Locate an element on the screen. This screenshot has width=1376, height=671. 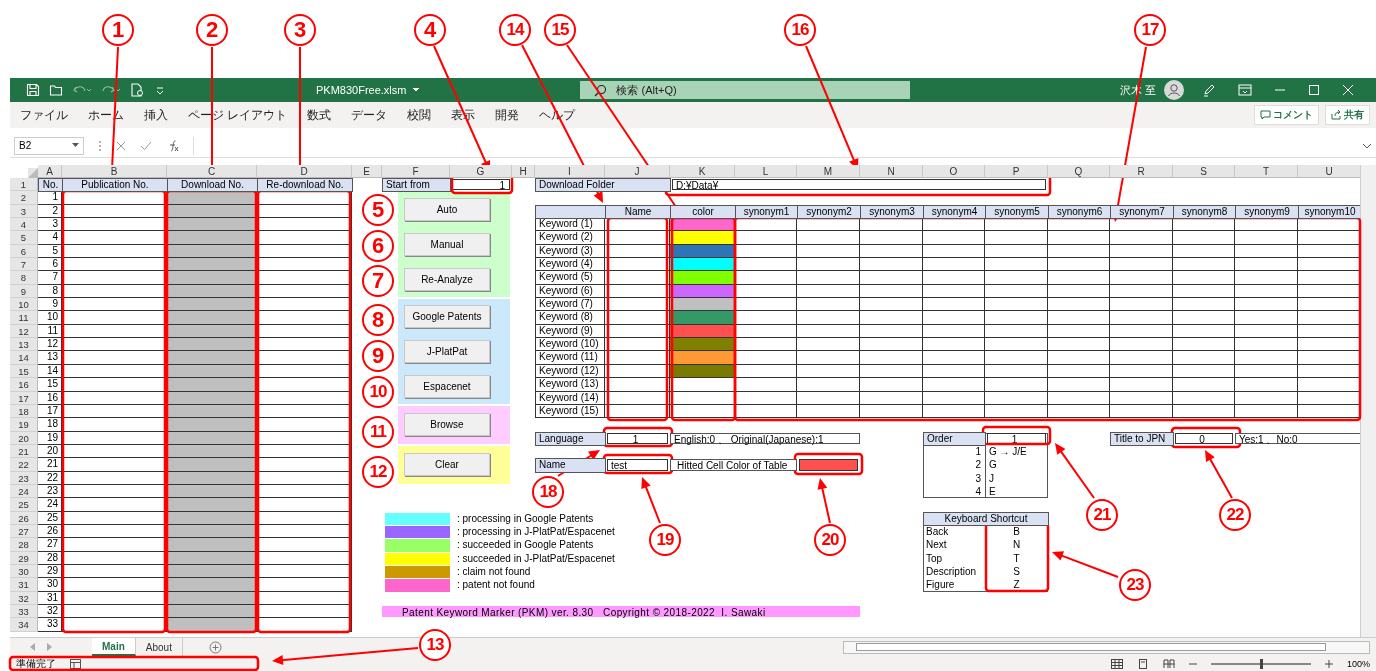
column-header: M is located at coordinates (828, 171).